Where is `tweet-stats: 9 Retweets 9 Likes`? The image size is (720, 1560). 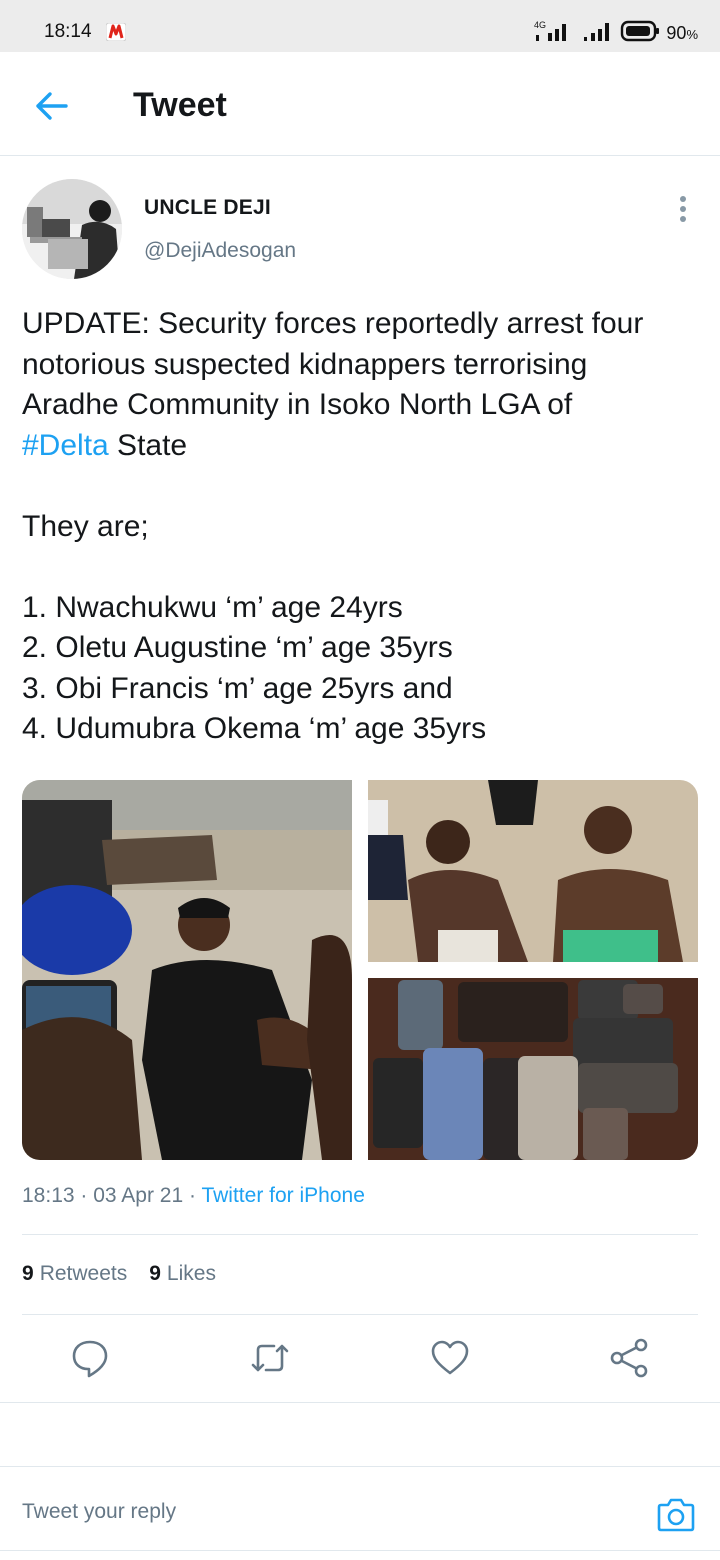 tweet-stats: 9 Retweets 9 Likes is located at coordinates (119, 1274).